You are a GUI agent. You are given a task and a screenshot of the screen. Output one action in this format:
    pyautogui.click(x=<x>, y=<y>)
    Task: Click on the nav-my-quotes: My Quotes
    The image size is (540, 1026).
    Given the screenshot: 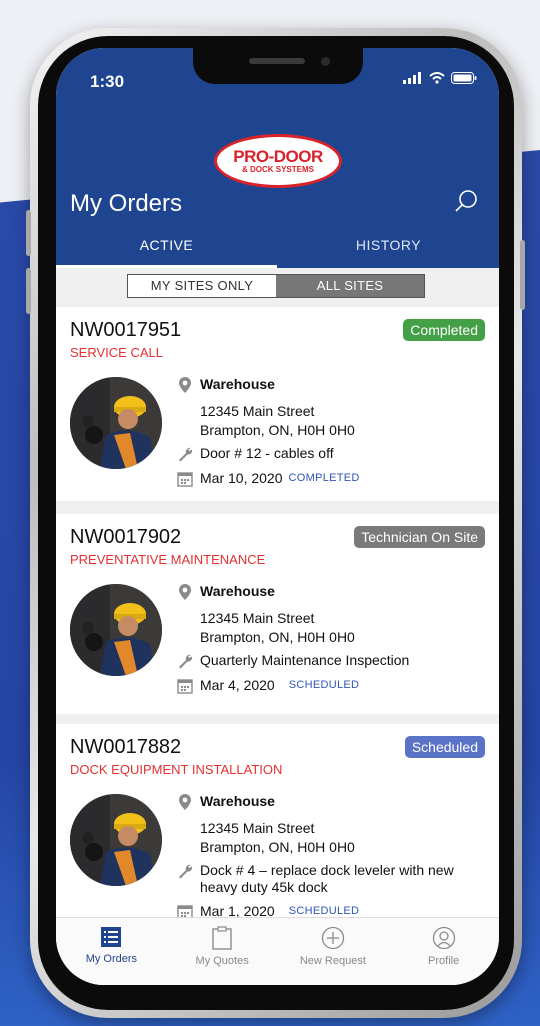 What is the action you would take?
    pyautogui.click(x=222, y=951)
    